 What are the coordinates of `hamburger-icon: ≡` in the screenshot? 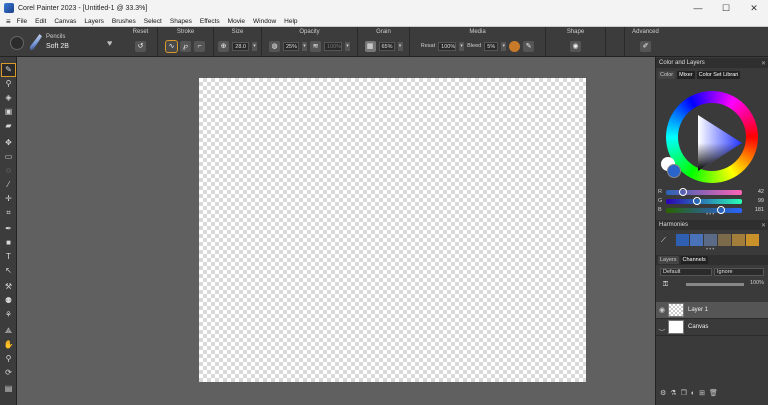 It's located at (8, 21).